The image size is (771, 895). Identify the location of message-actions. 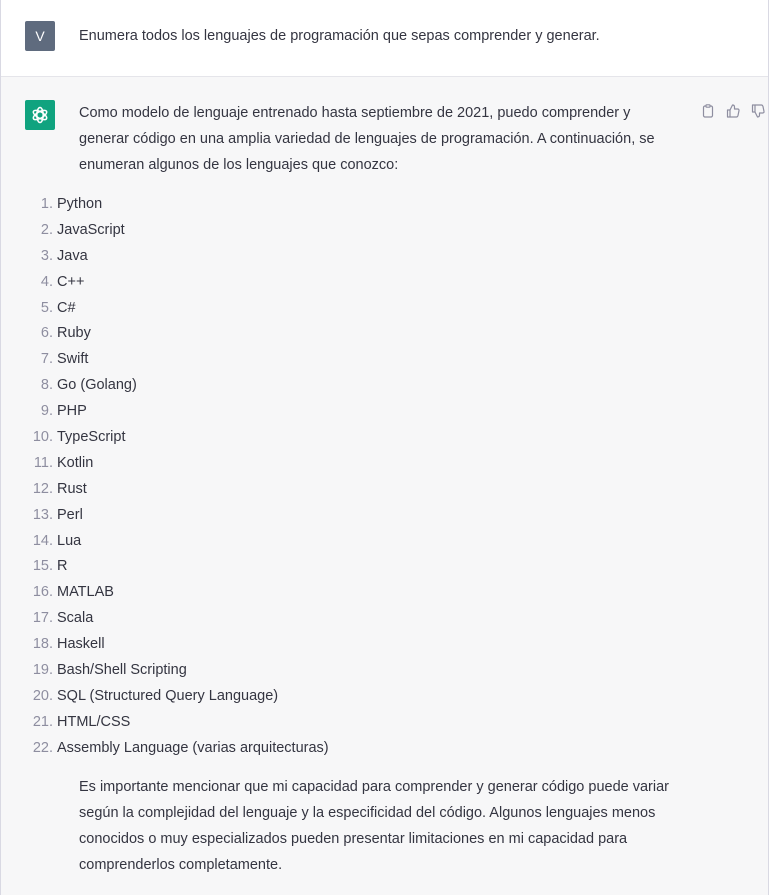
(733, 111).